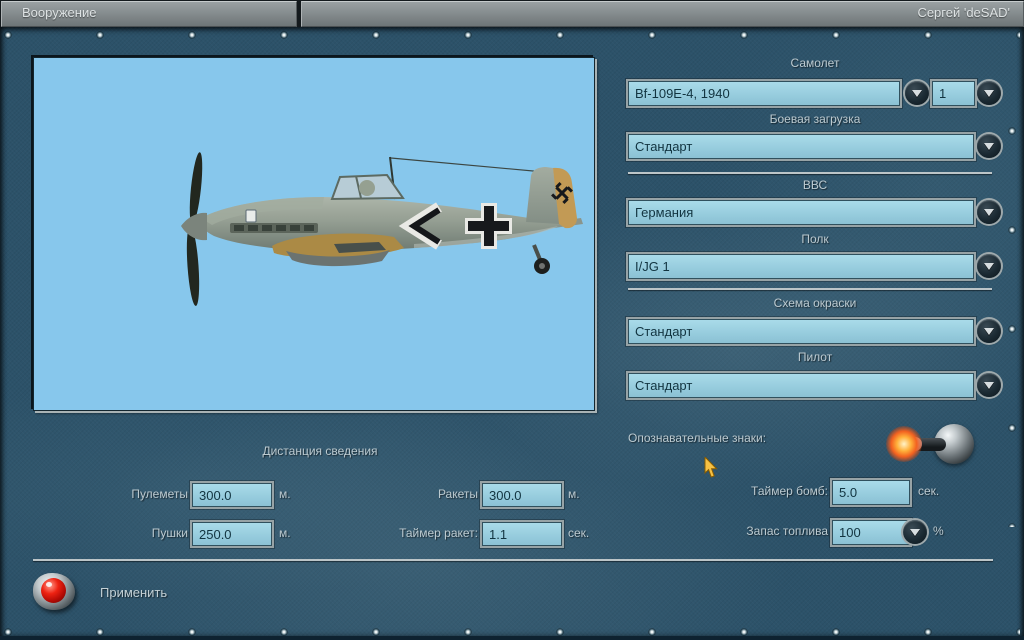  I want to click on regiment-label: Полк, so click(815, 239).